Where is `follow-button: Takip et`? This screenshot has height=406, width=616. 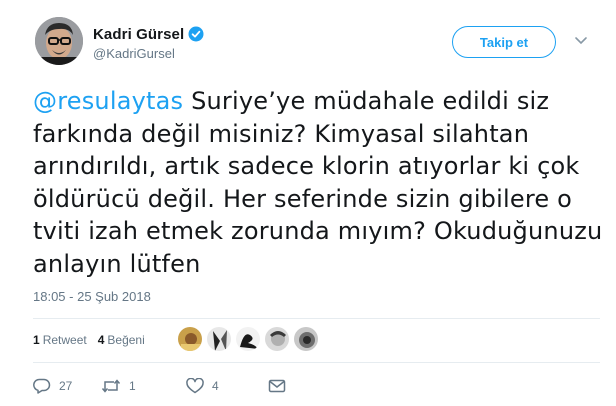 follow-button: Takip et is located at coordinates (504, 42).